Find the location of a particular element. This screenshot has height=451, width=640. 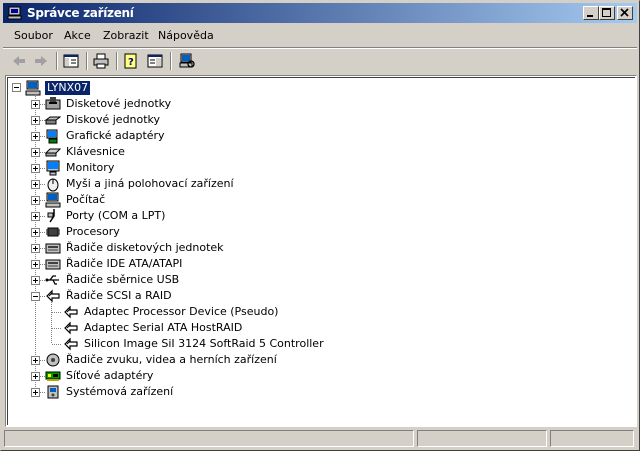

tree-category-item: Disketové jednotky is located at coordinates (118, 104).